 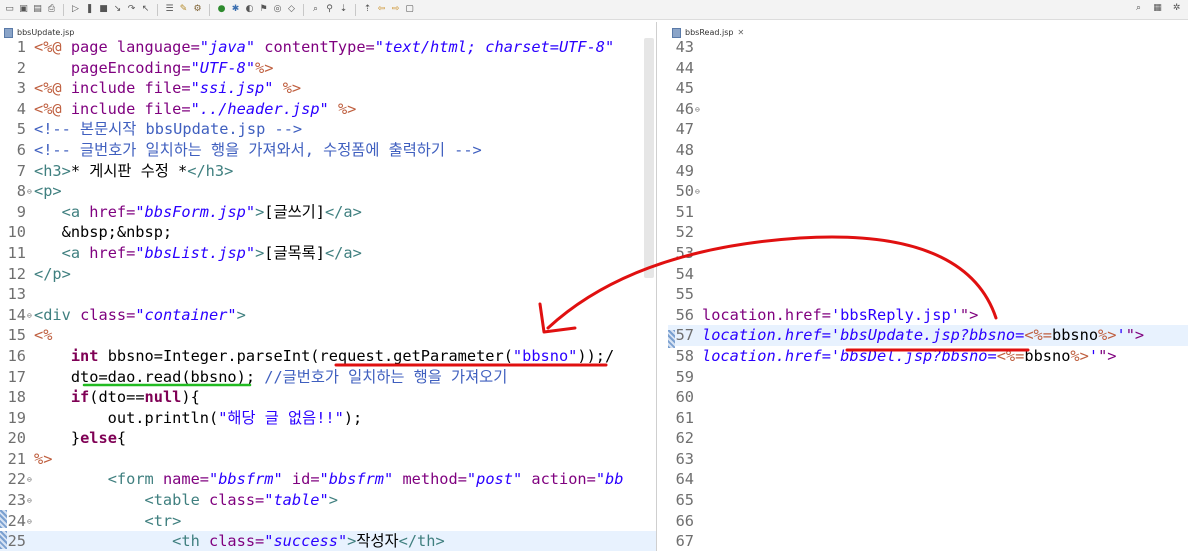 I want to click on code-line: 61, so click(x=928, y=418).